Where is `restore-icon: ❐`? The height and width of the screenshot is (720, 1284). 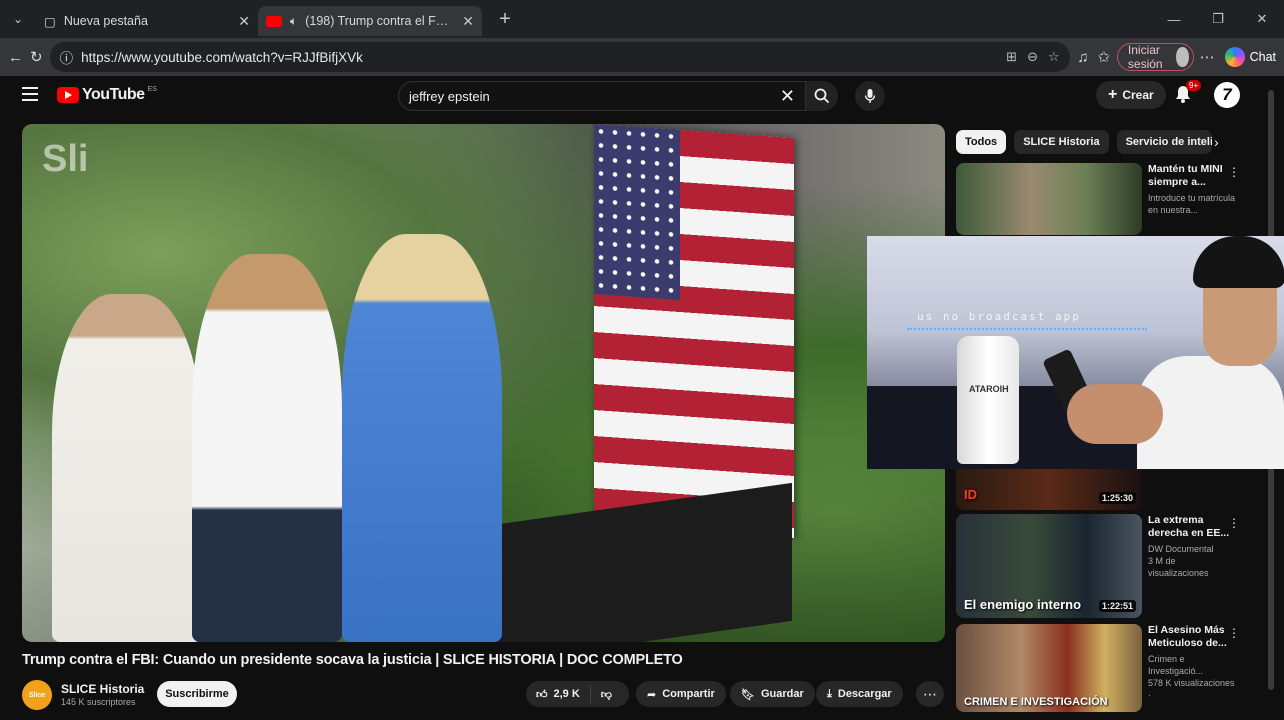
restore-icon: ❐ is located at coordinates (1218, 19).